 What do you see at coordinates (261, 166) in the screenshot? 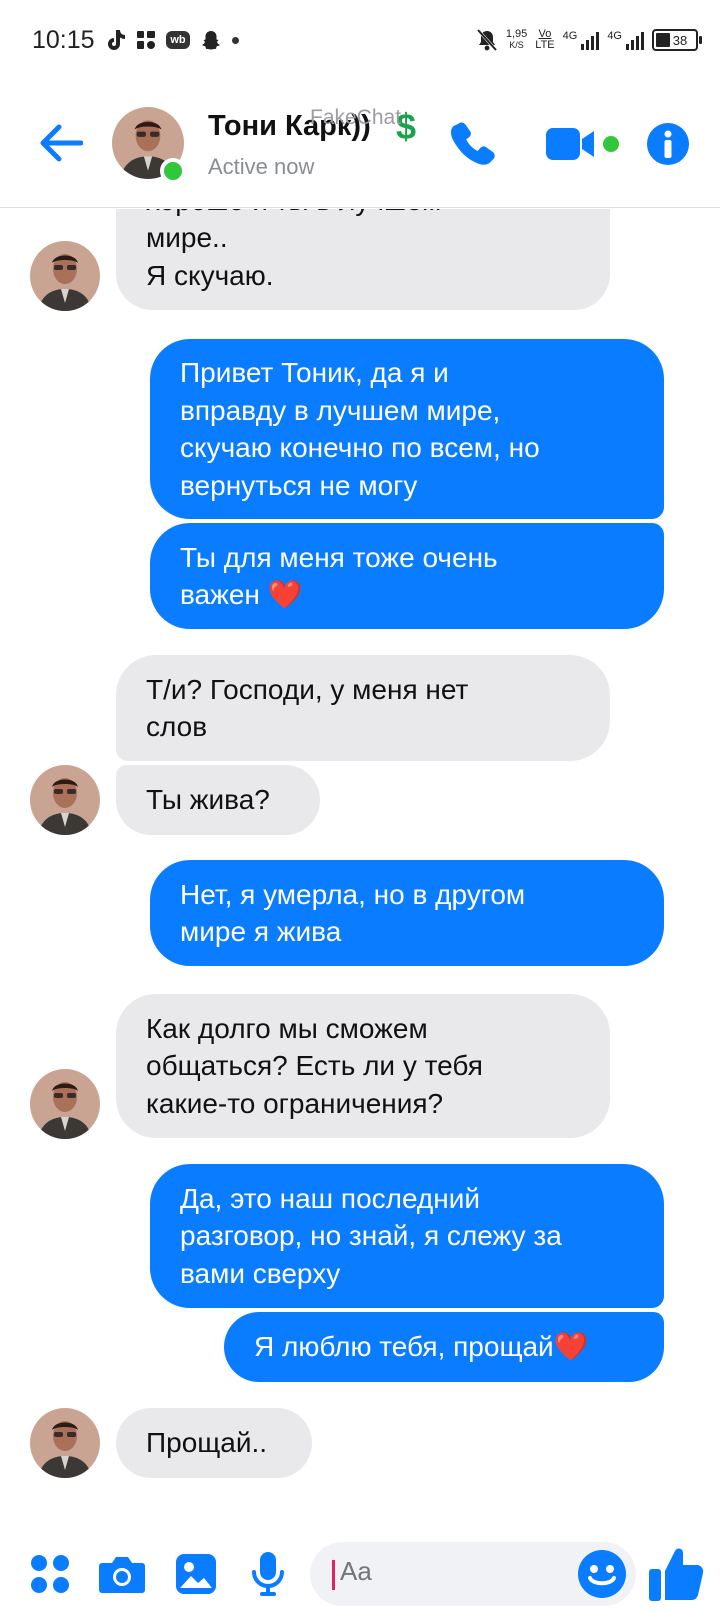
I see `active-status: Active now` at bounding box center [261, 166].